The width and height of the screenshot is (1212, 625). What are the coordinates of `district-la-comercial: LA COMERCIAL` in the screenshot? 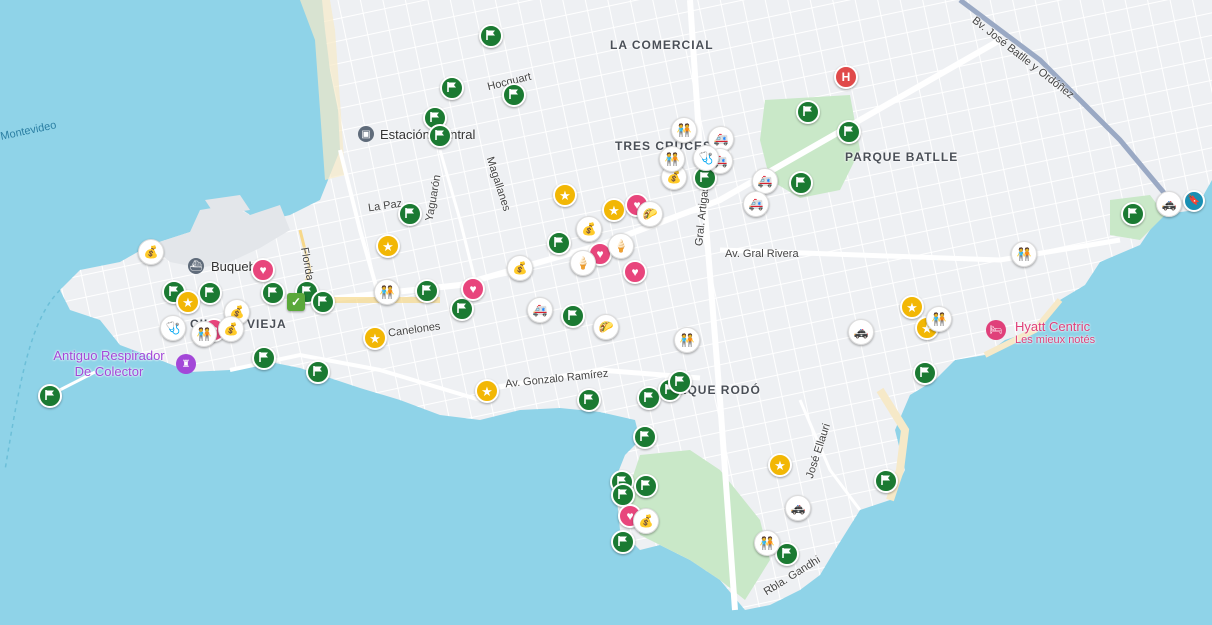 It's located at (662, 45).